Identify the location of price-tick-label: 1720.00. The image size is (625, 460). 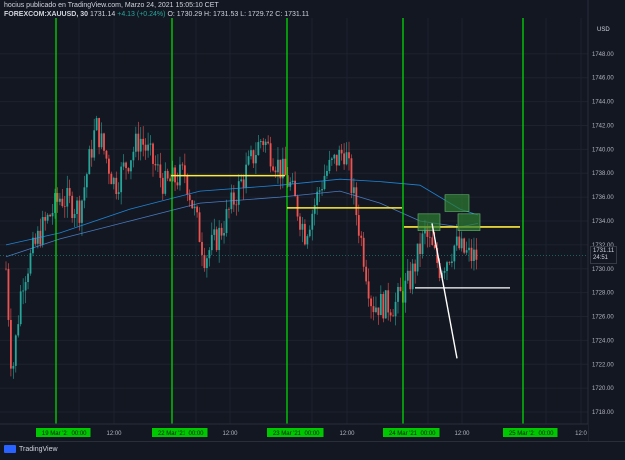
(603, 389).